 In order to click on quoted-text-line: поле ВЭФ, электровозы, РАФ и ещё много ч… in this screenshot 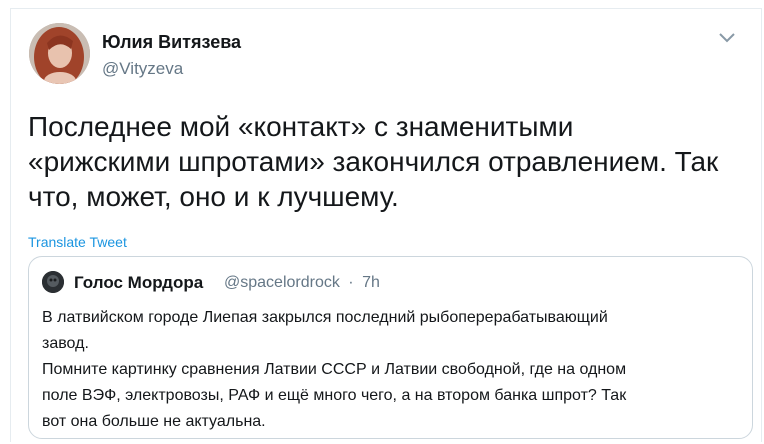, I will do `click(334, 395)`.